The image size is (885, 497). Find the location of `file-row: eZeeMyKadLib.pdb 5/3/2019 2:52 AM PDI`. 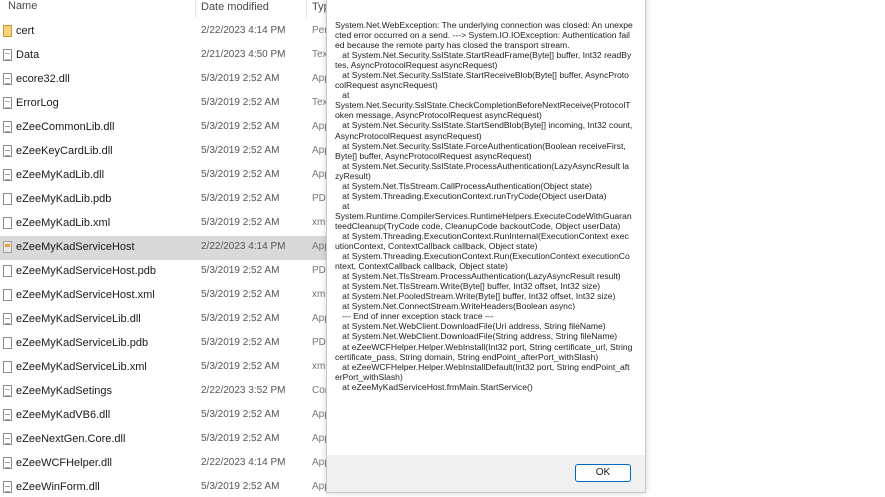

file-row: eZeeMyKadLib.pdb 5/3/2019 2:52 AM PDI is located at coordinates (165, 200).